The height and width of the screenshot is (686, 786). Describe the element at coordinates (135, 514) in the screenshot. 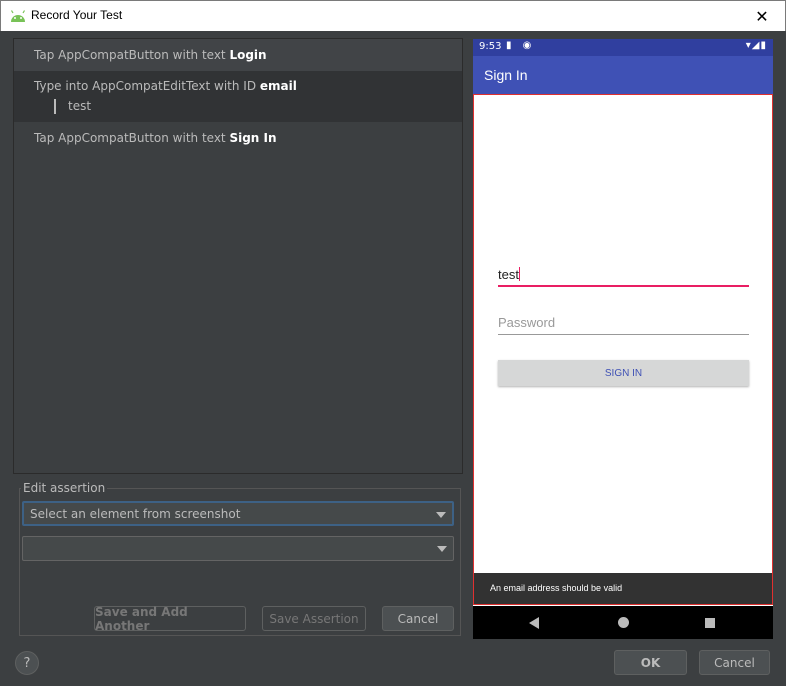

I see `element-select-value: Select an element from screenshot` at that location.